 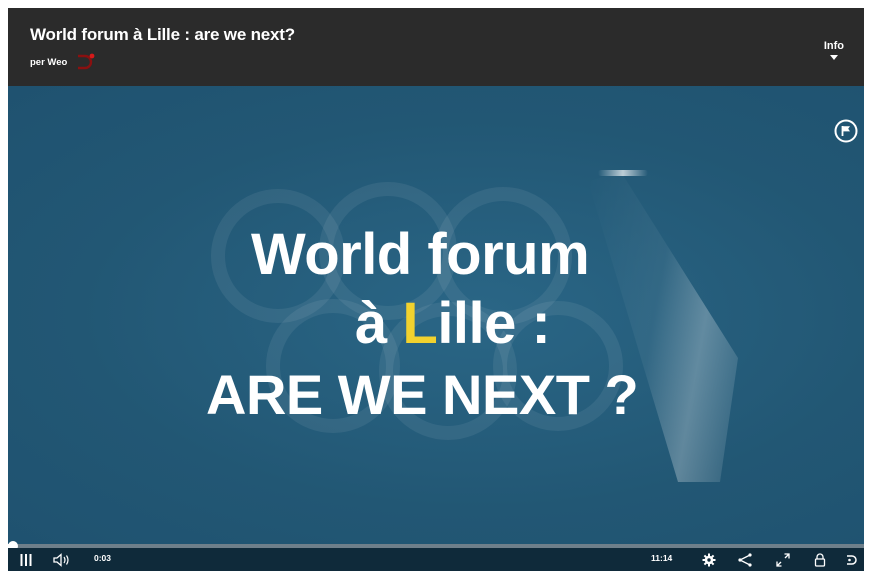 What do you see at coordinates (422, 394) in the screenshot?
I see `headline-line-3: ARE WE NEXT ?` at bounding box center [422, 394].